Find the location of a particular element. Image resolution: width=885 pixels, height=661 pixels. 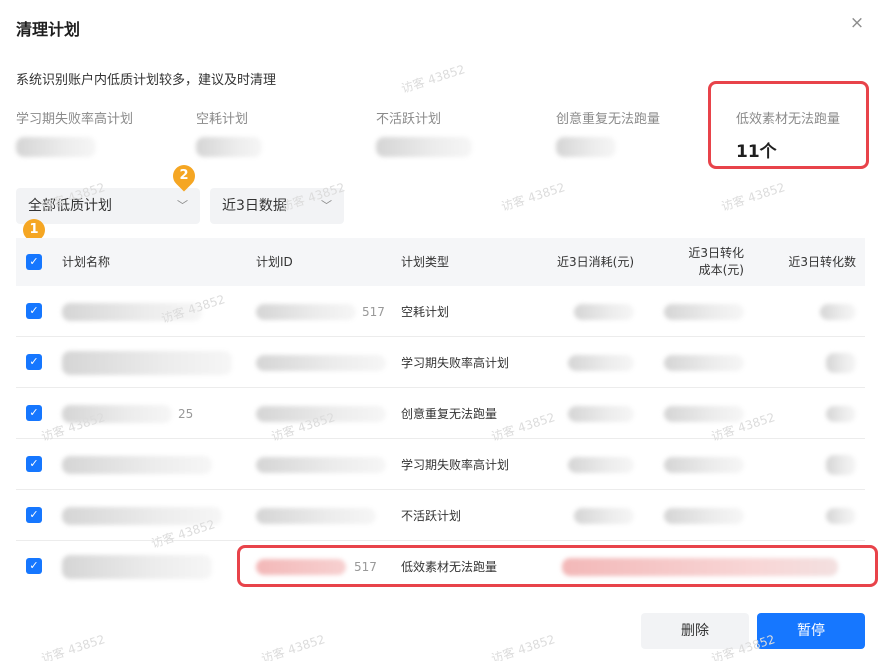

stat-label: 空耗计划 is located at coordinates (222, 119).